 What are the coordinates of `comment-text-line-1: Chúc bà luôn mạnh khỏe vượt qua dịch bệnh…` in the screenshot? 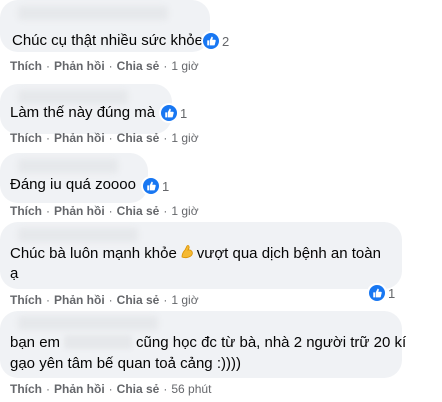 It's located at (195, 254).